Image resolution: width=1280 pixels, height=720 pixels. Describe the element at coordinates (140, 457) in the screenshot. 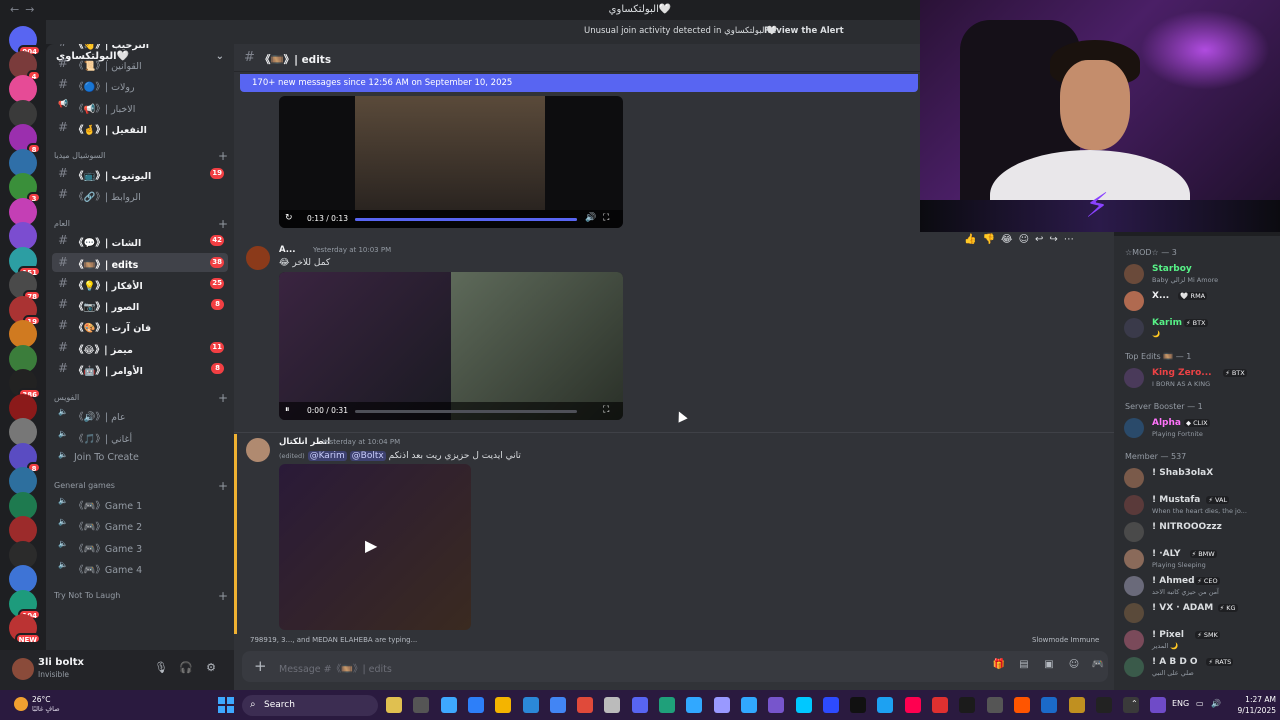

I see `channel-item: 🔈 Join To Create` at that location.